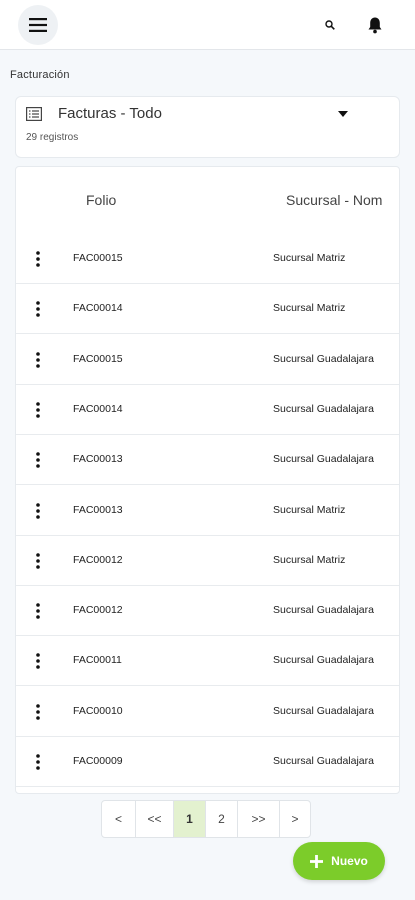  What do you see at coordinates (52, 137) in the screenshot?
I see `record-count: 29 registros` at bounding box center [52, 137].